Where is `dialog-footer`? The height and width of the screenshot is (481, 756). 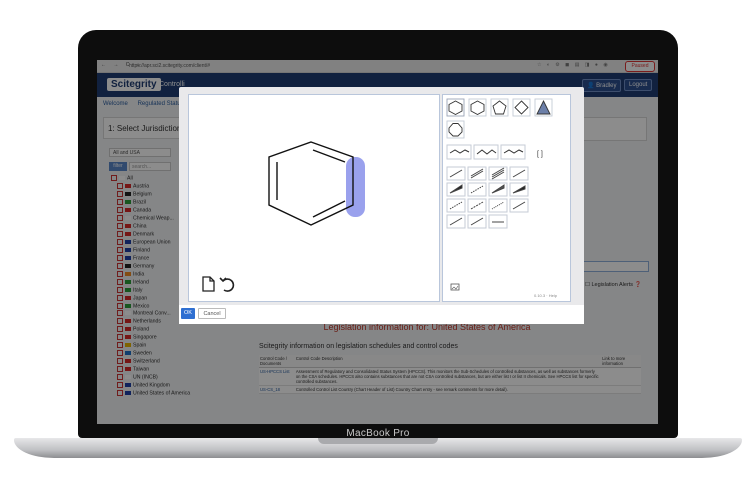
dialog-footer is located at coordinates (381, 314).